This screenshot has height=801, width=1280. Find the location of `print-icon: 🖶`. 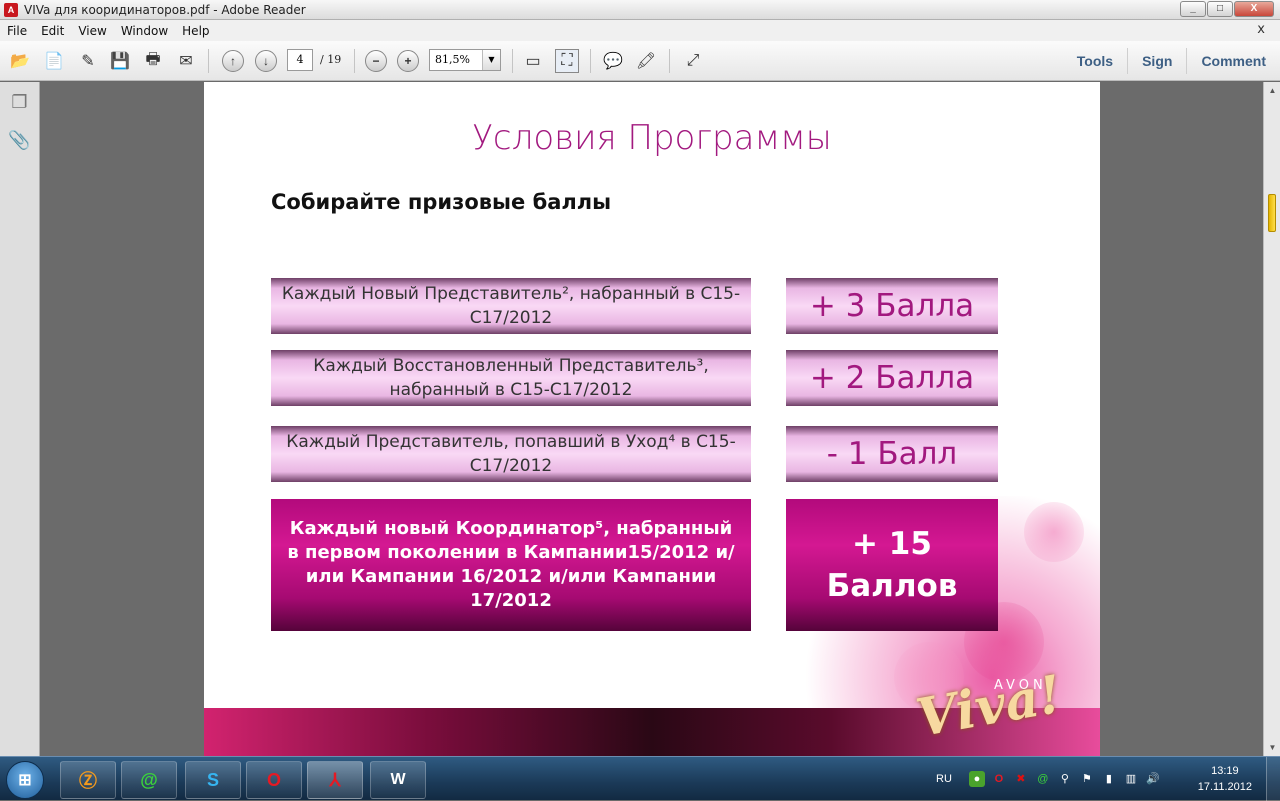

print-icon: 🖶 is located at coordinates (153, 61).